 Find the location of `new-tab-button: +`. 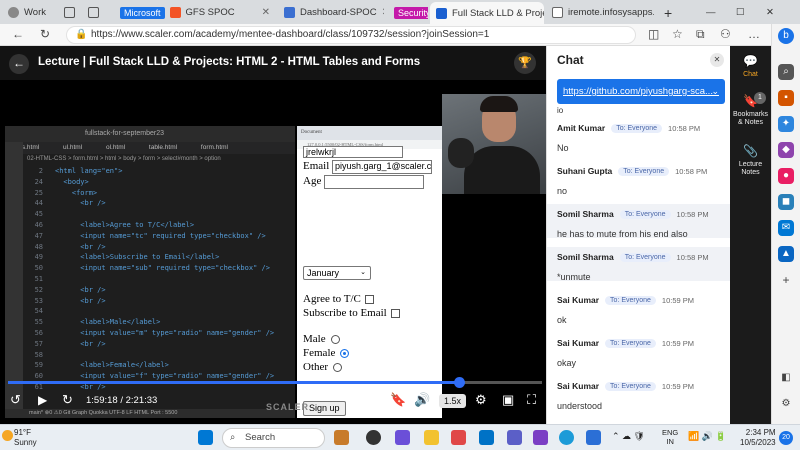

new-tab-button: + is located at coordinates (667, 12).